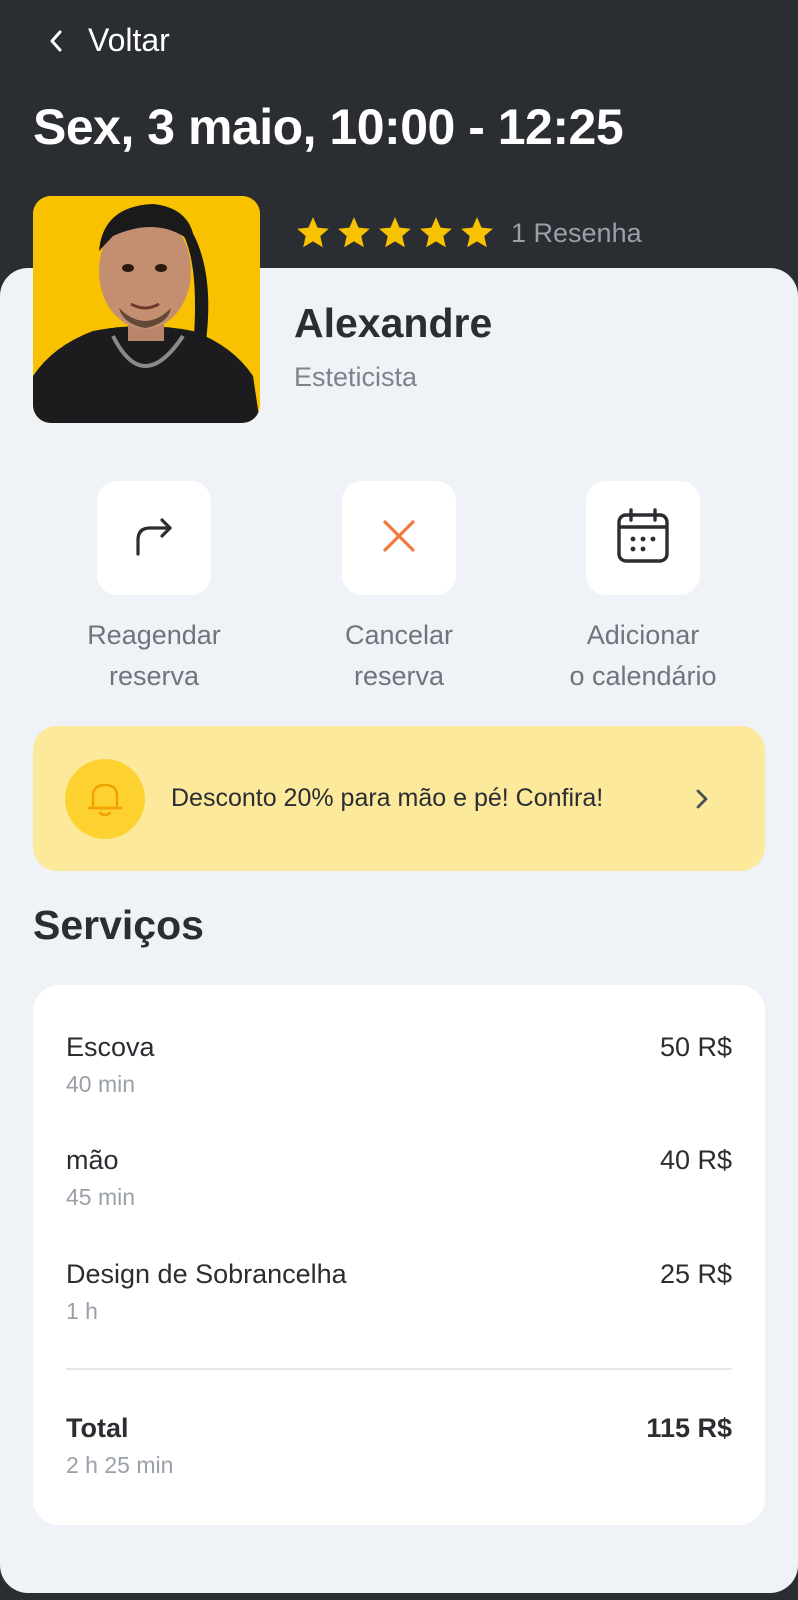  What do you see at coordinates (399, 1065) in the screenshot?
I see `list-item: Escova 40 min 50 R$` at bounding box center [399, 1065].